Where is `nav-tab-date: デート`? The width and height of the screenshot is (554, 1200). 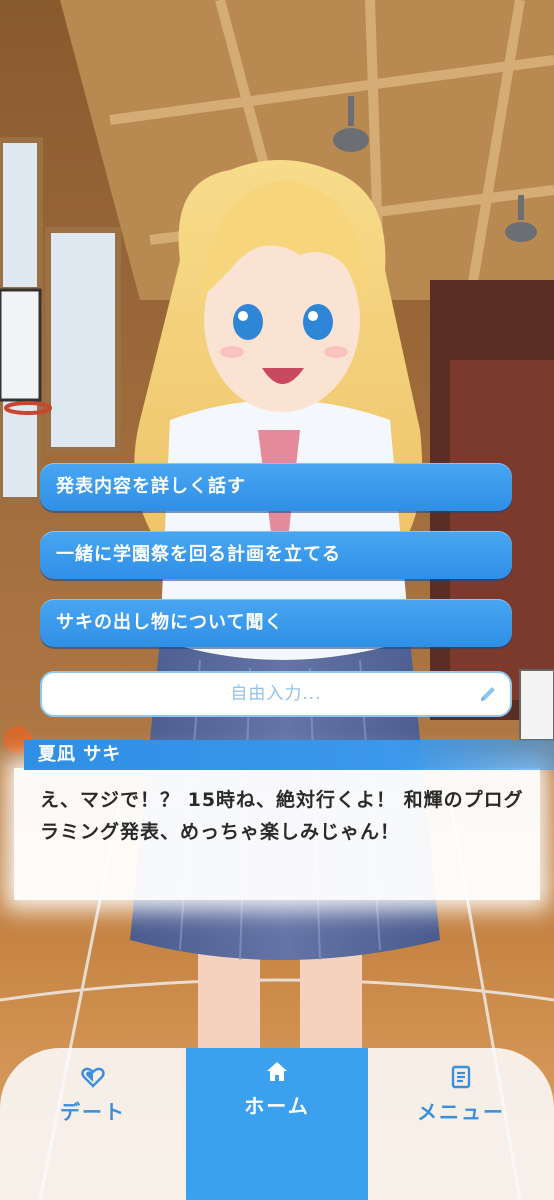
nav-tab-date: デート is located at coordinates (93, 1124).